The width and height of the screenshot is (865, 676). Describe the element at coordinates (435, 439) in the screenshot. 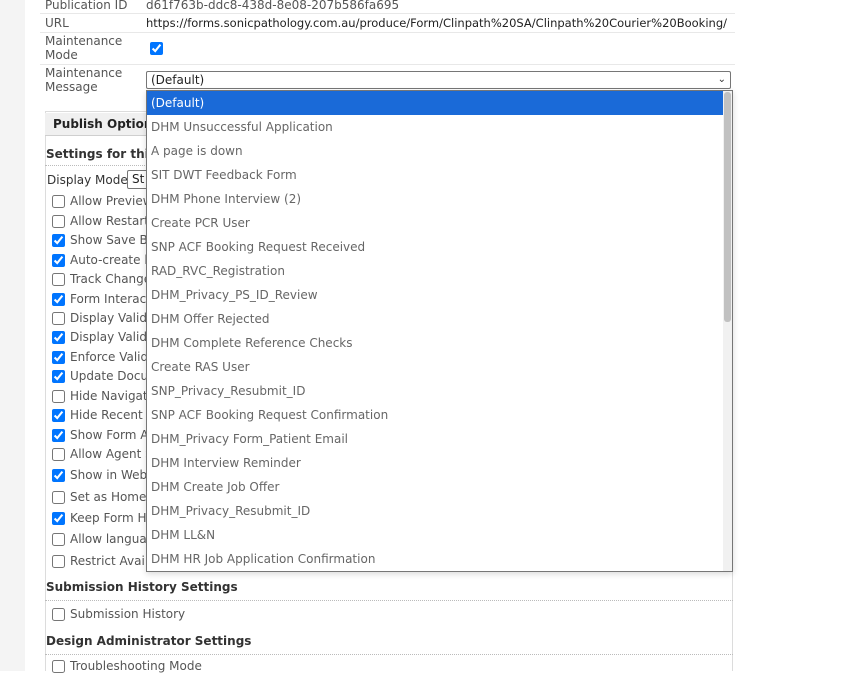

I see `dropdown-option: DHM_Privacy Form_Patient Email` at that location.